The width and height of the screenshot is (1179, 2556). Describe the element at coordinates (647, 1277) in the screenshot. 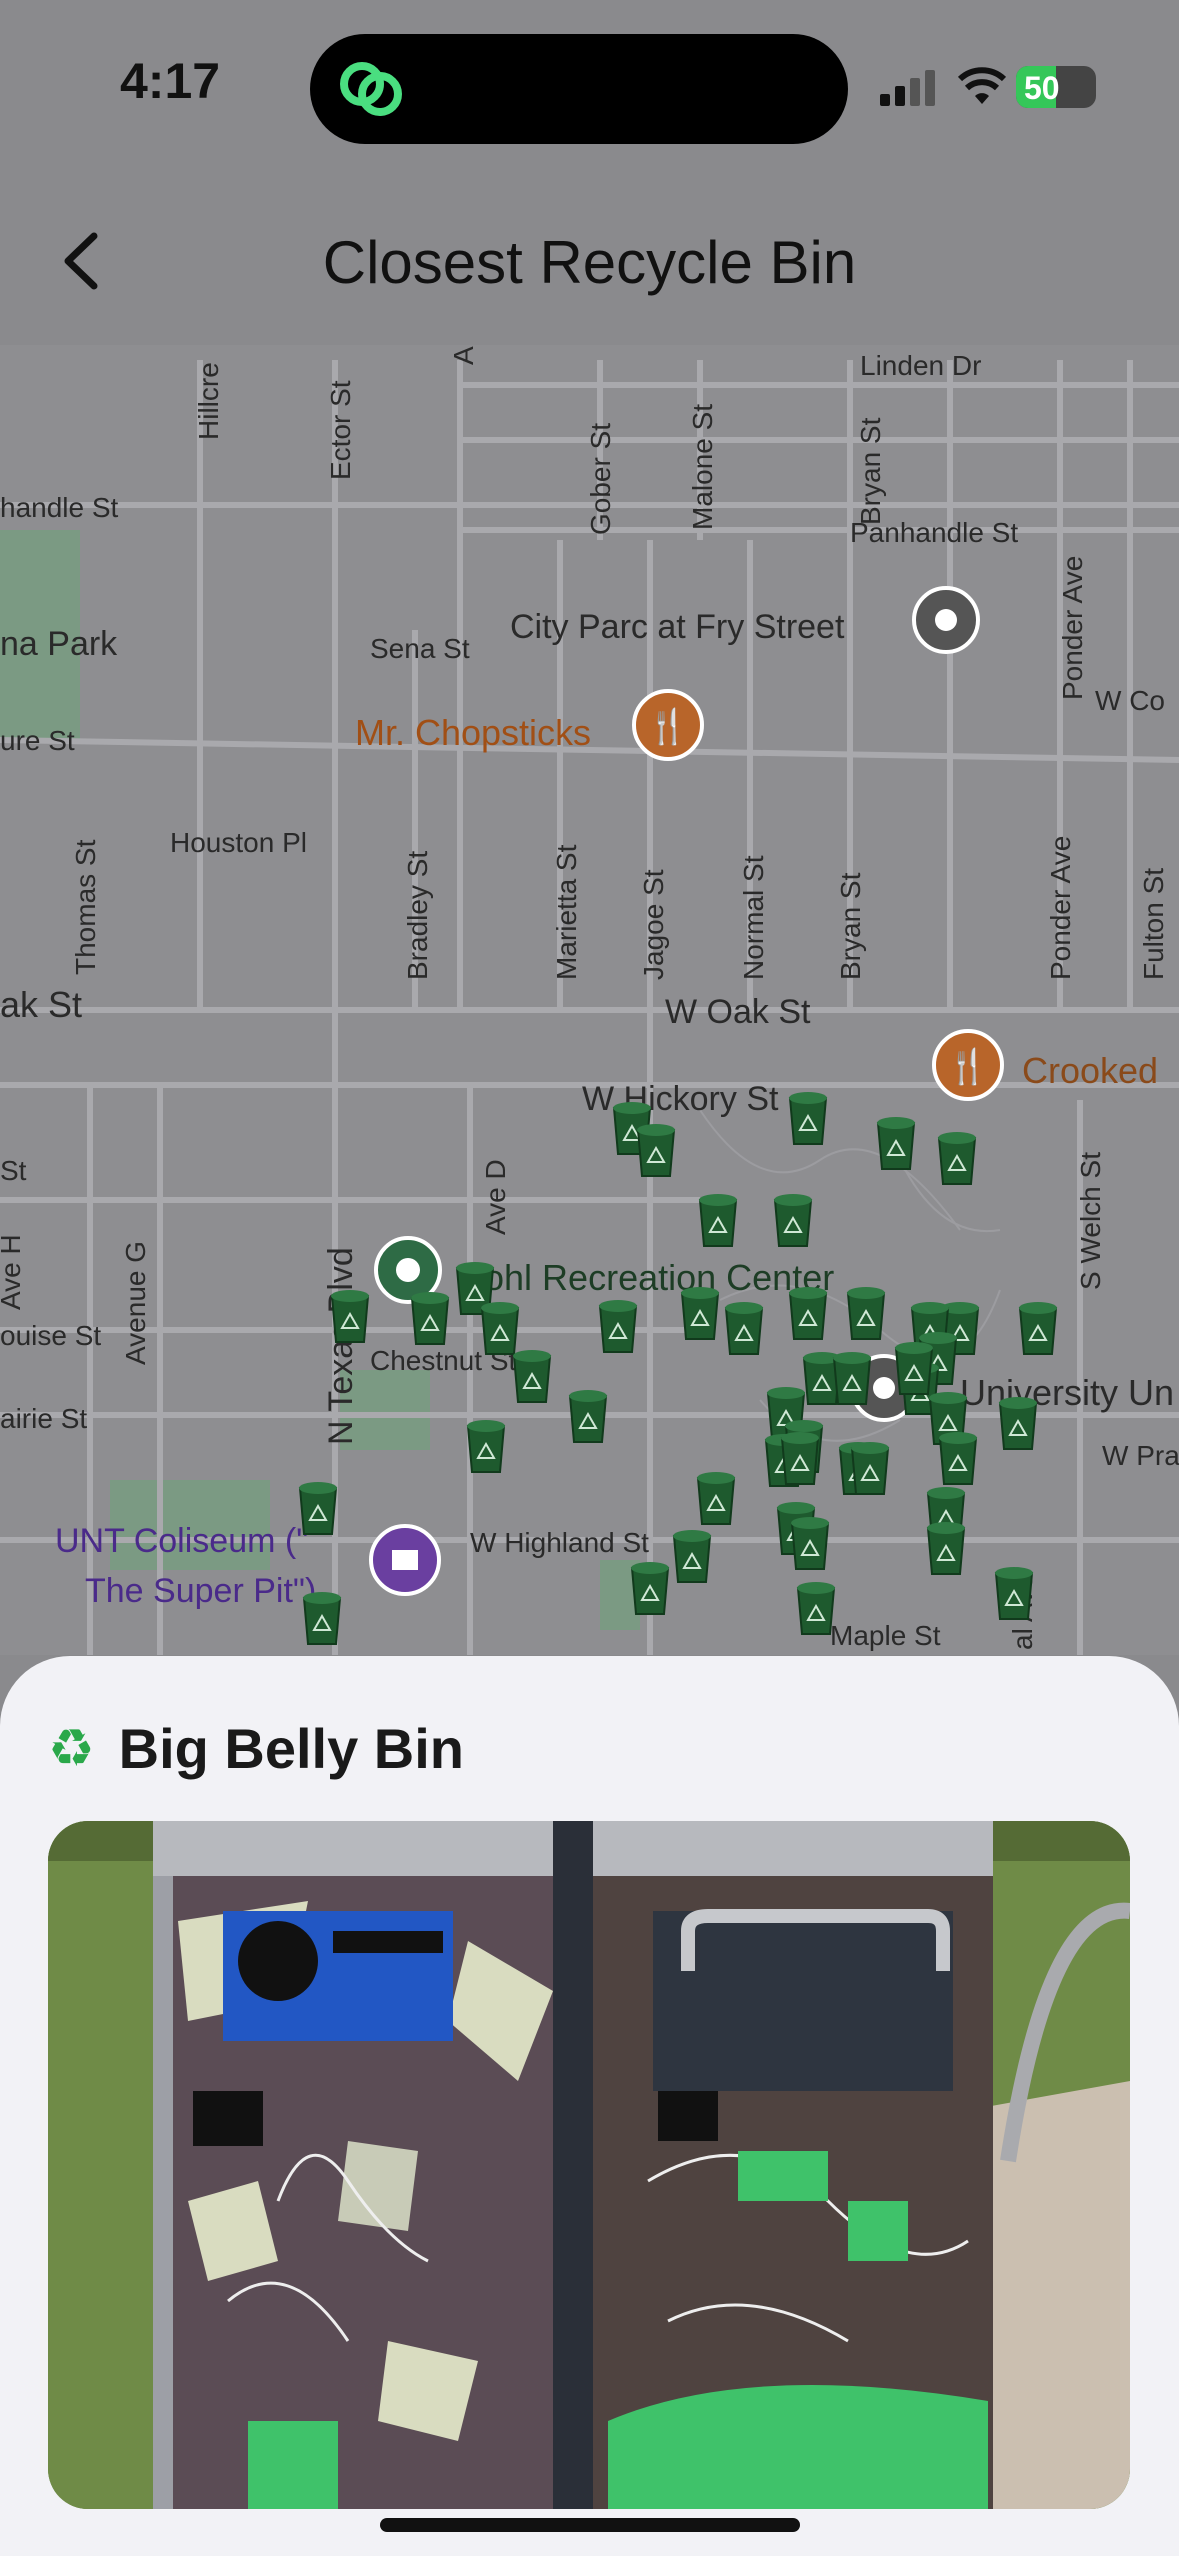

I see `poi-label: Pohl Recreation Center` at that location.